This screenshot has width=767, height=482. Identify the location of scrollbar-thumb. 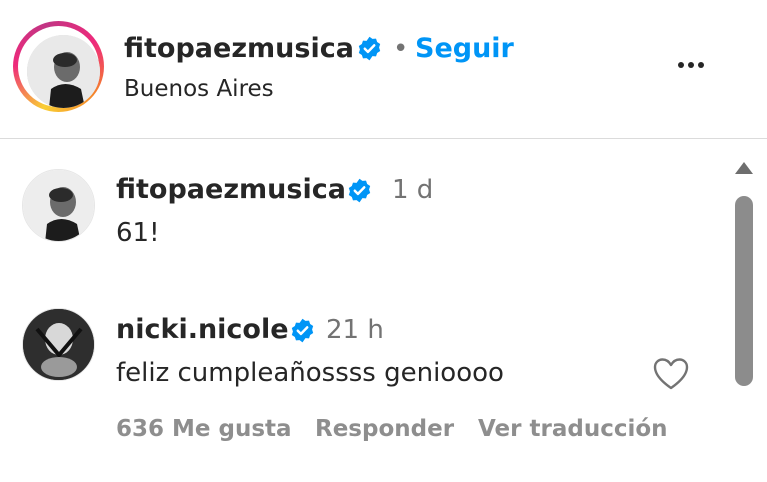
(744, 291).